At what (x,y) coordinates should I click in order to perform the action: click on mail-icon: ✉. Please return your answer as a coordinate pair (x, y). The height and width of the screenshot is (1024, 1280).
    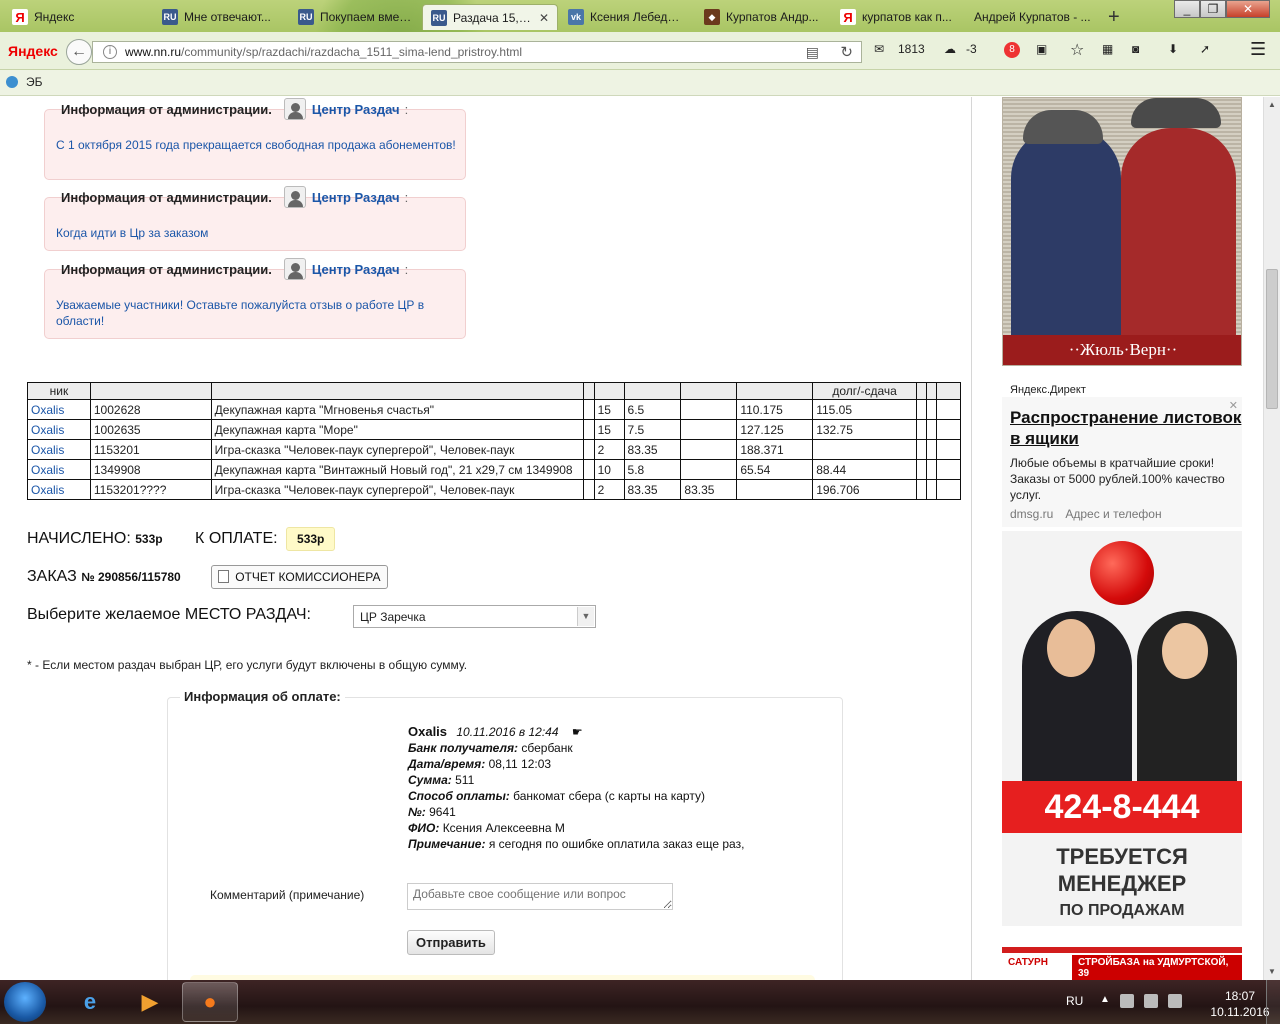
    Looking at the image, I should click on (879, 49).